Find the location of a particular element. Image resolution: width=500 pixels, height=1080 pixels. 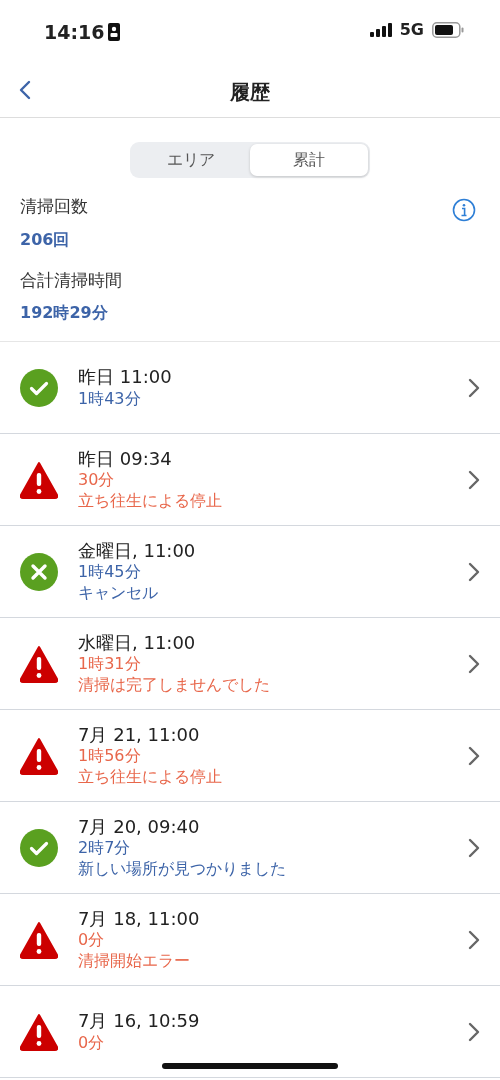

page-title: 履歴 is located at coordinates (250, 92).